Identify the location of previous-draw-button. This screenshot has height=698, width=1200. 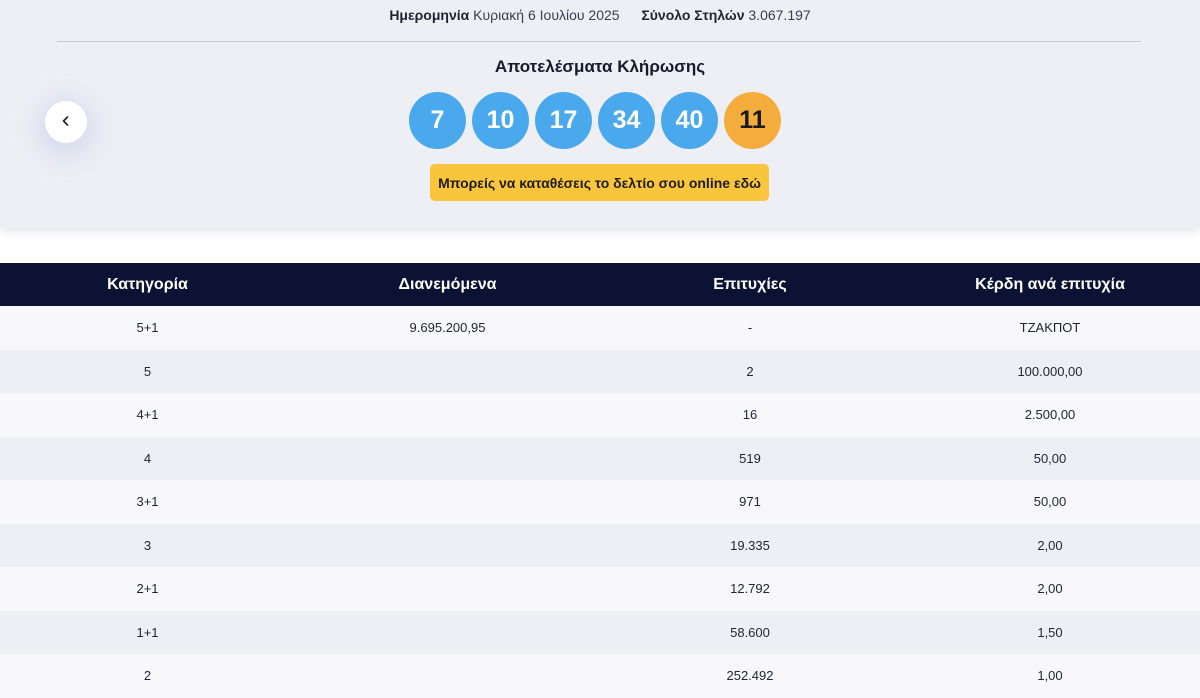
(66, 122).